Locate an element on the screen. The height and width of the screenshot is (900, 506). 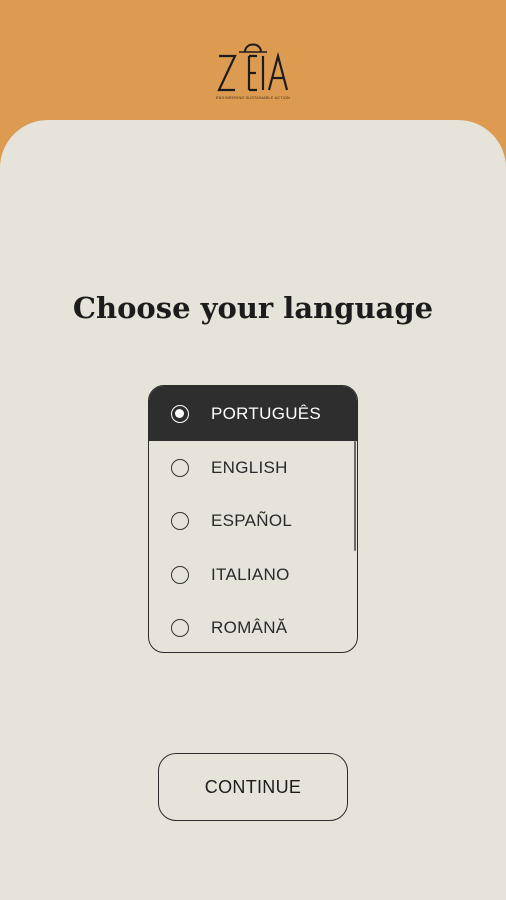
app-logo: ENGINEERING SUSTAINABLE ACTION is located at coordinates (253, 71).